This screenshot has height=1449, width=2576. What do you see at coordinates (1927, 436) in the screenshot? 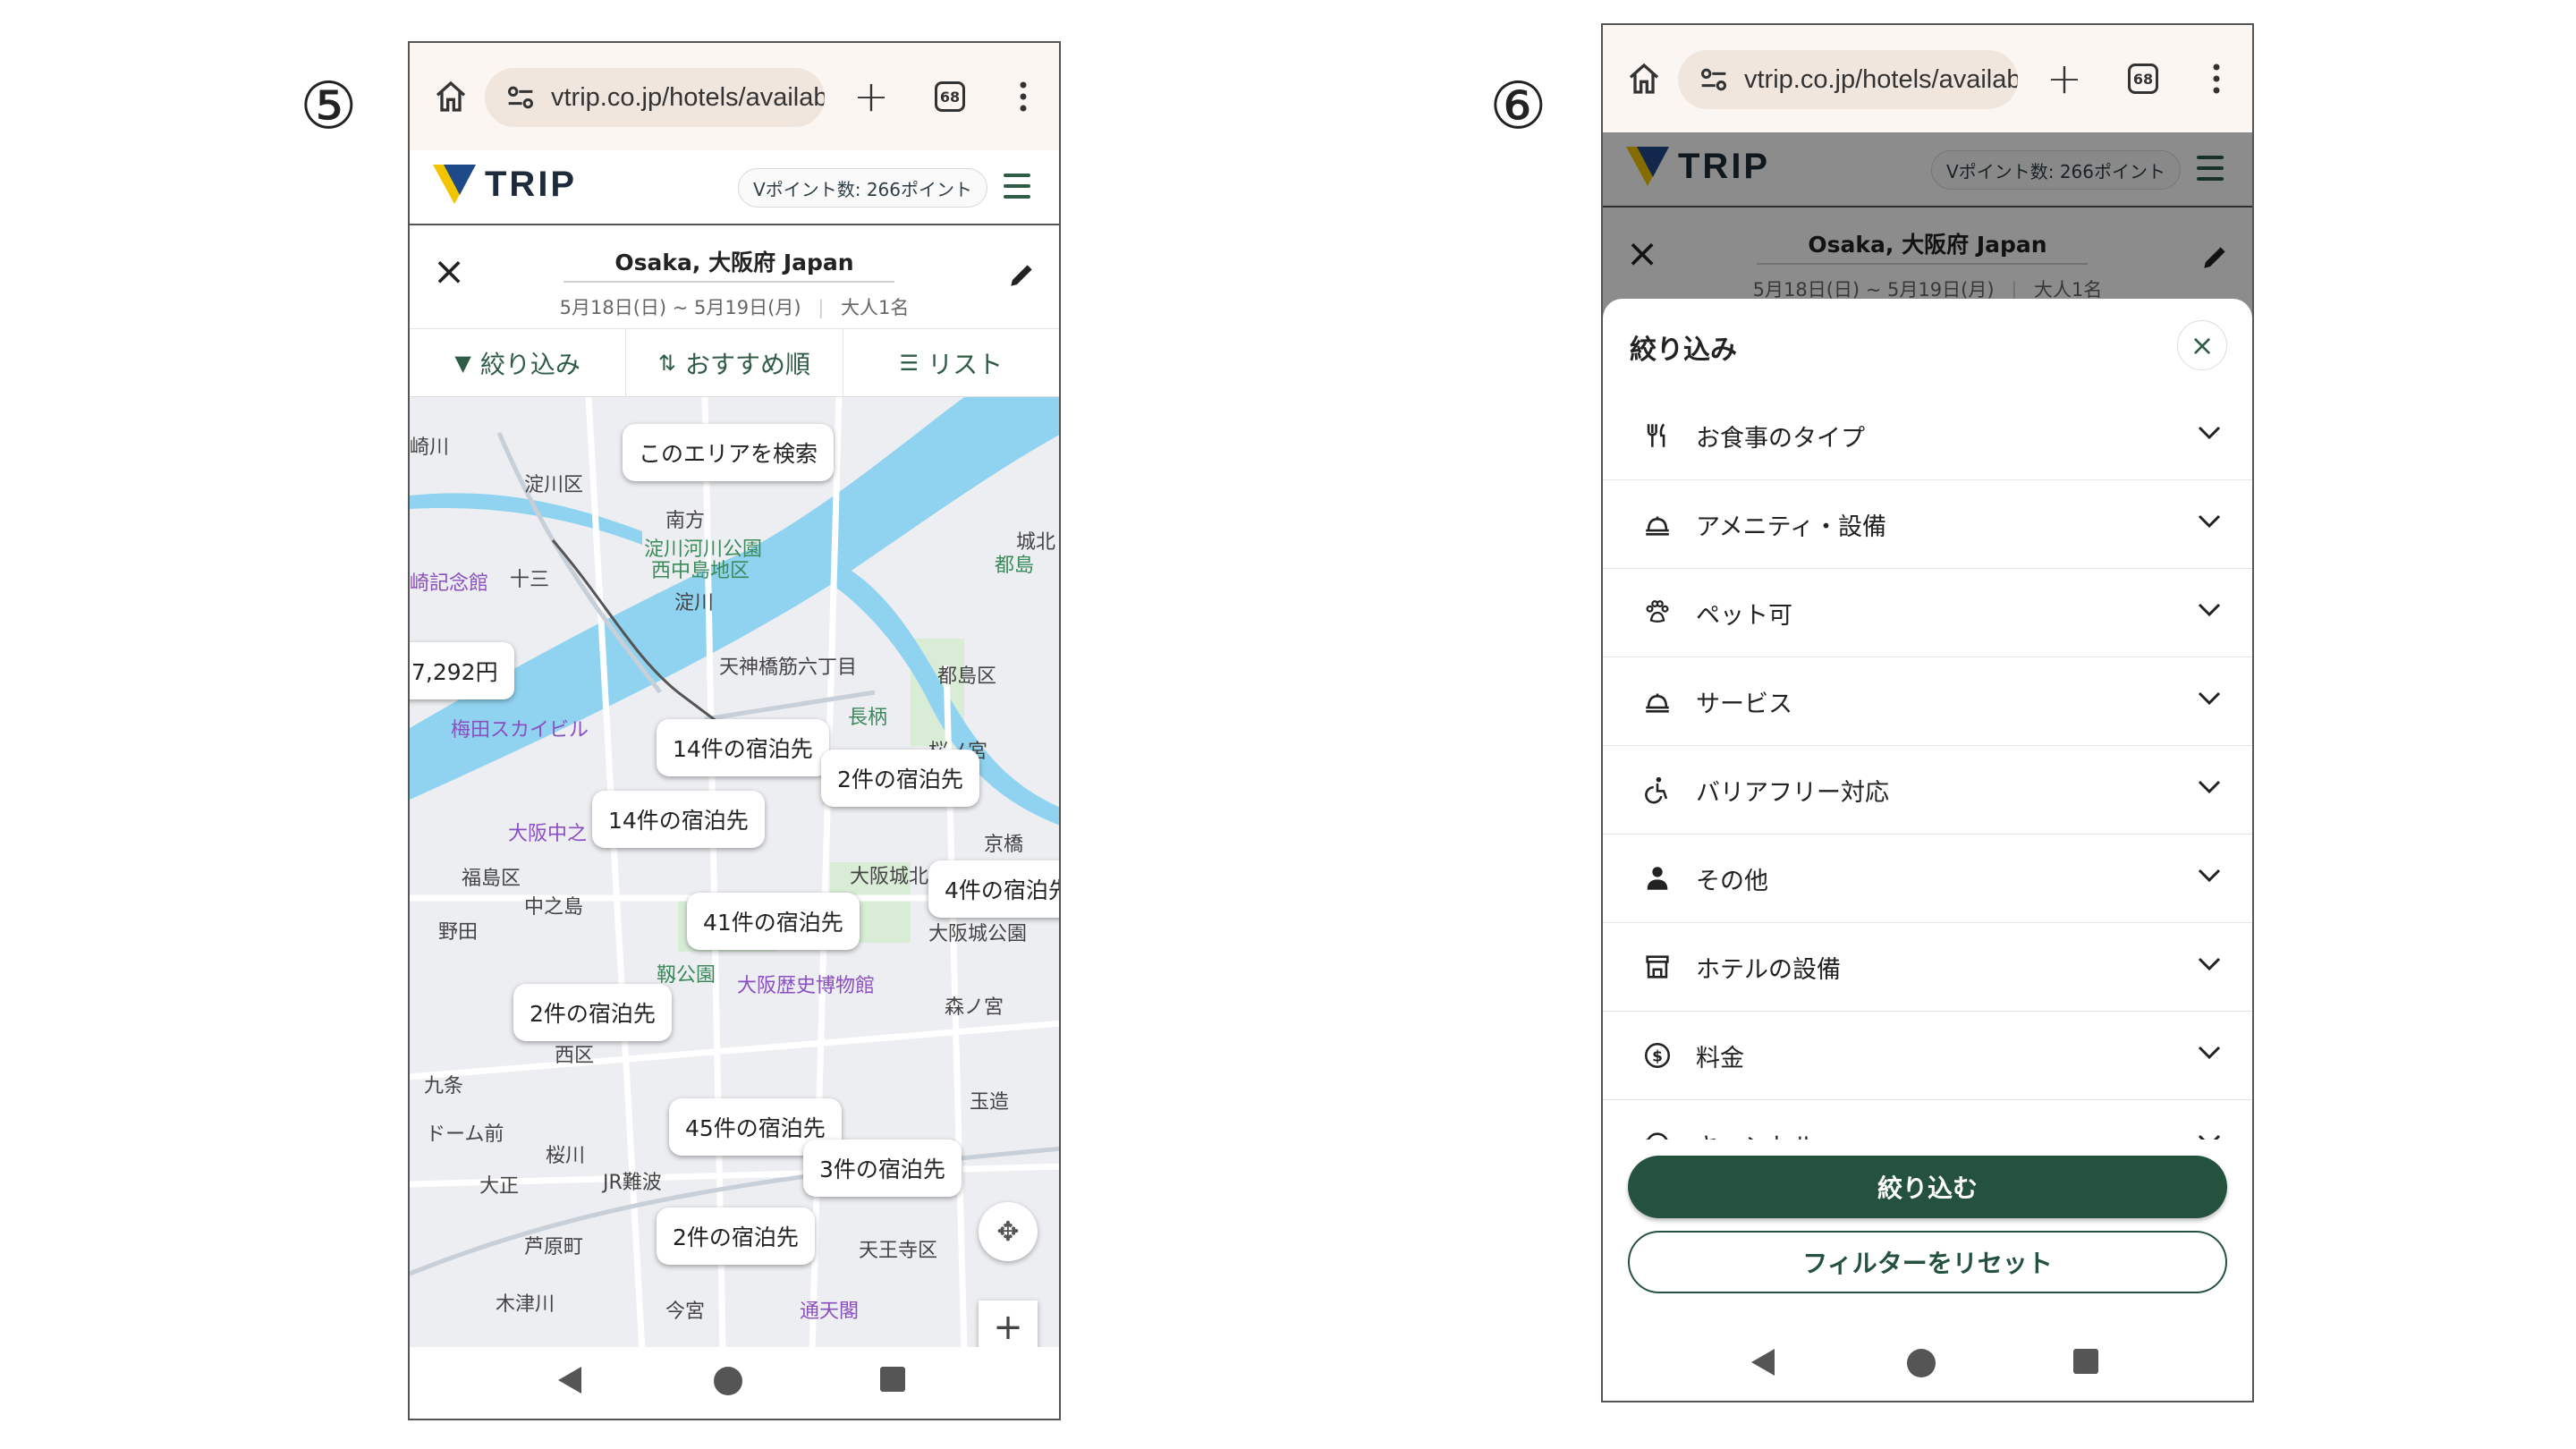
I see `filter-row-meal-type: お食事のタイプ` at bounding box center [1927, 436].